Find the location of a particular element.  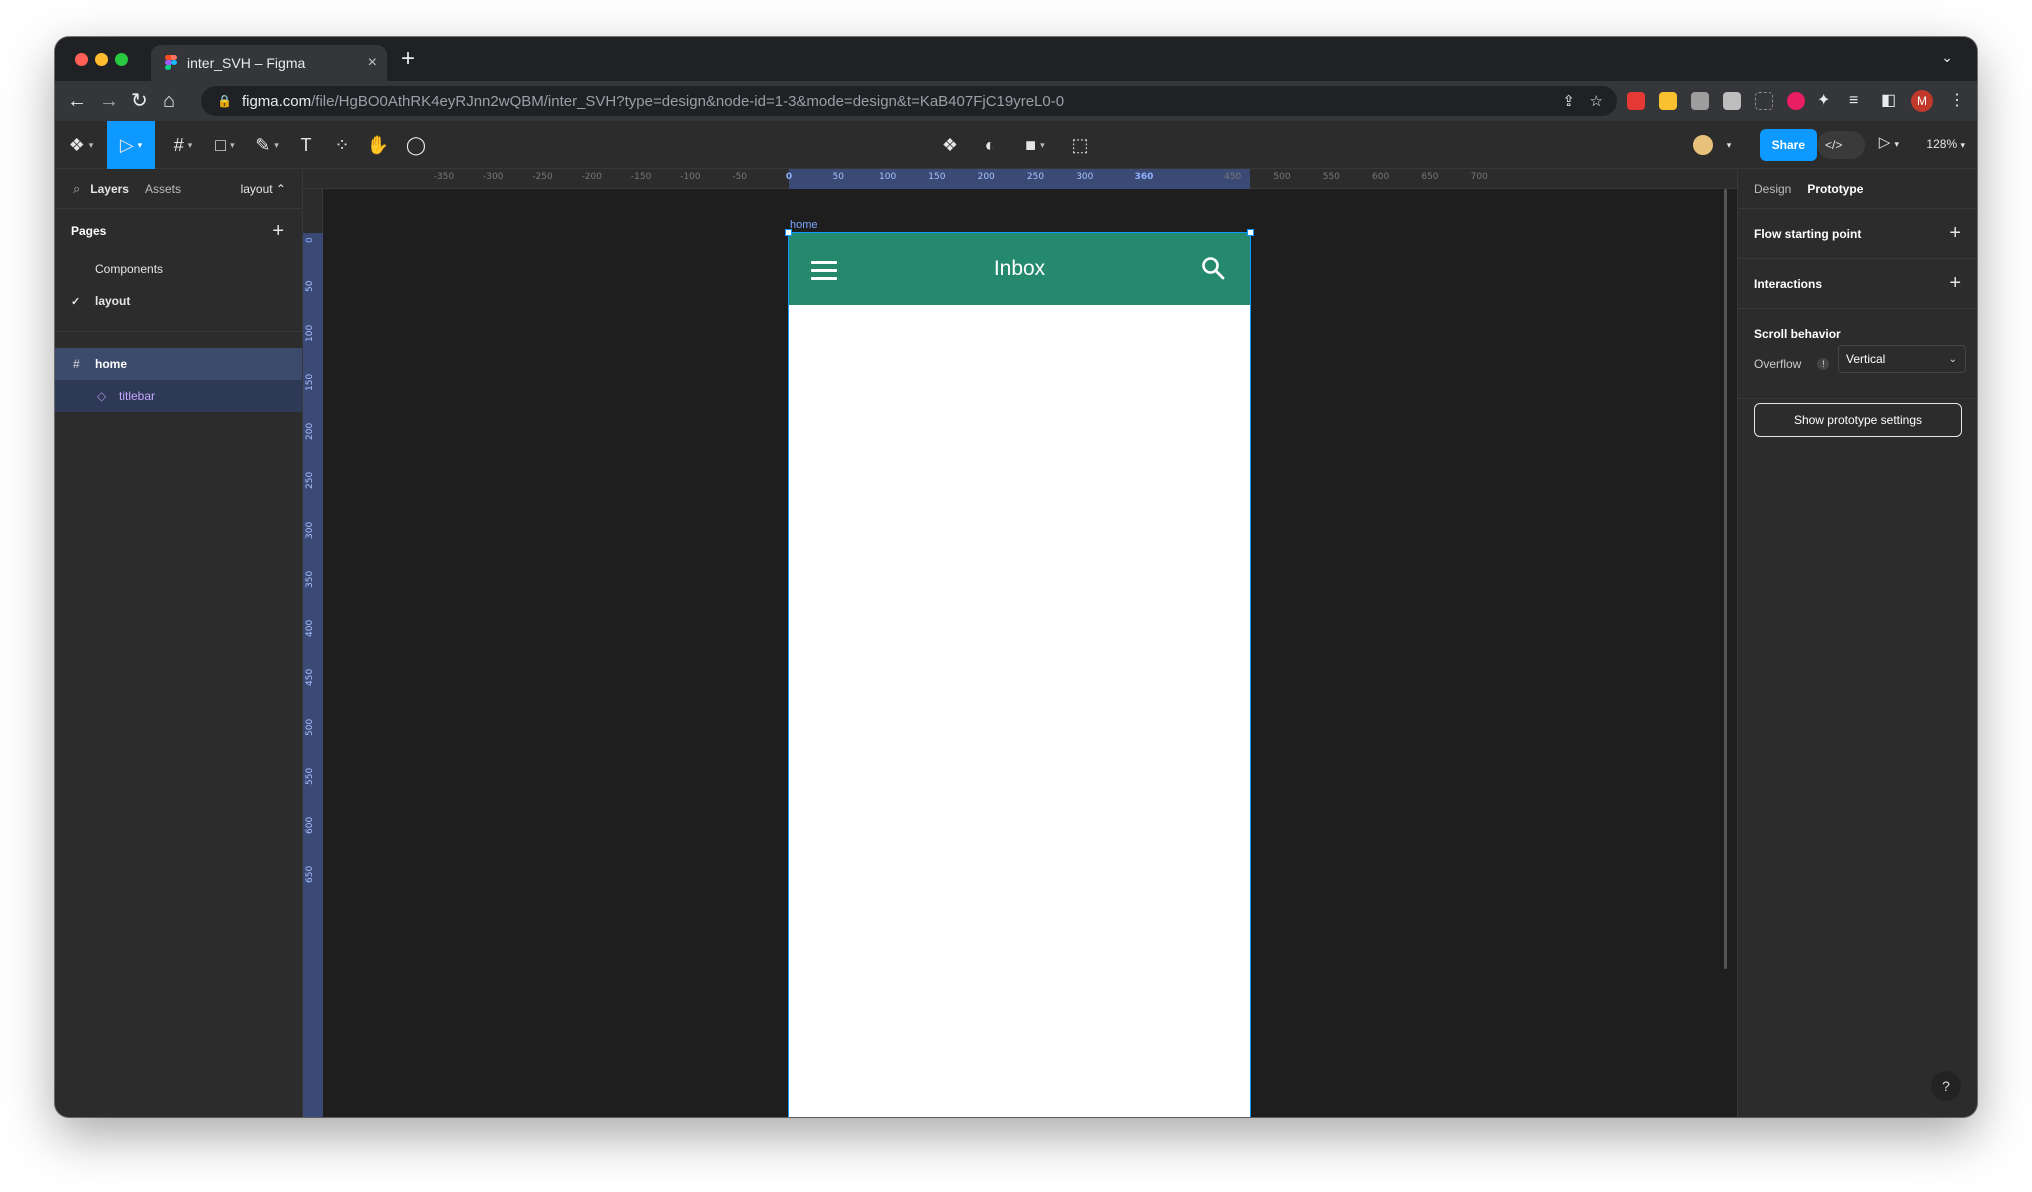

titlebar-component: Inbox is located at coordinates (1019, 269).